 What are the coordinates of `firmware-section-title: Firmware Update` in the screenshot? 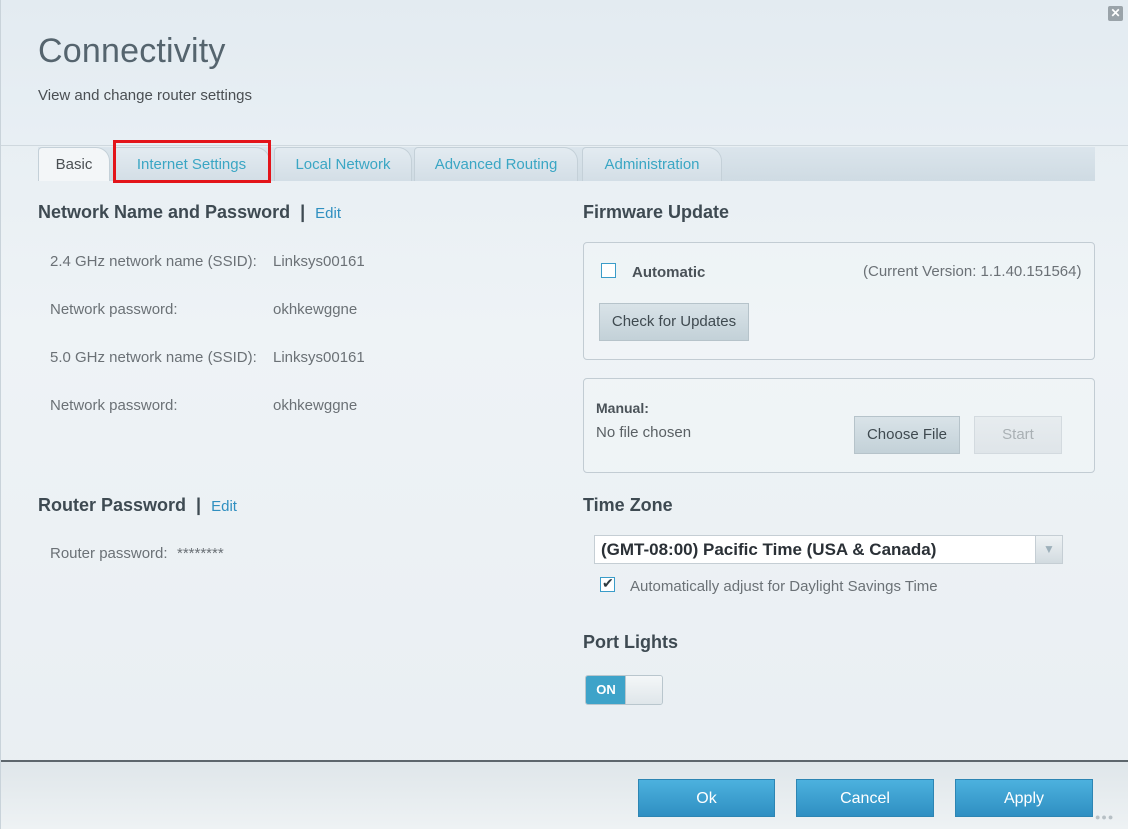 It's located at (656, 212).